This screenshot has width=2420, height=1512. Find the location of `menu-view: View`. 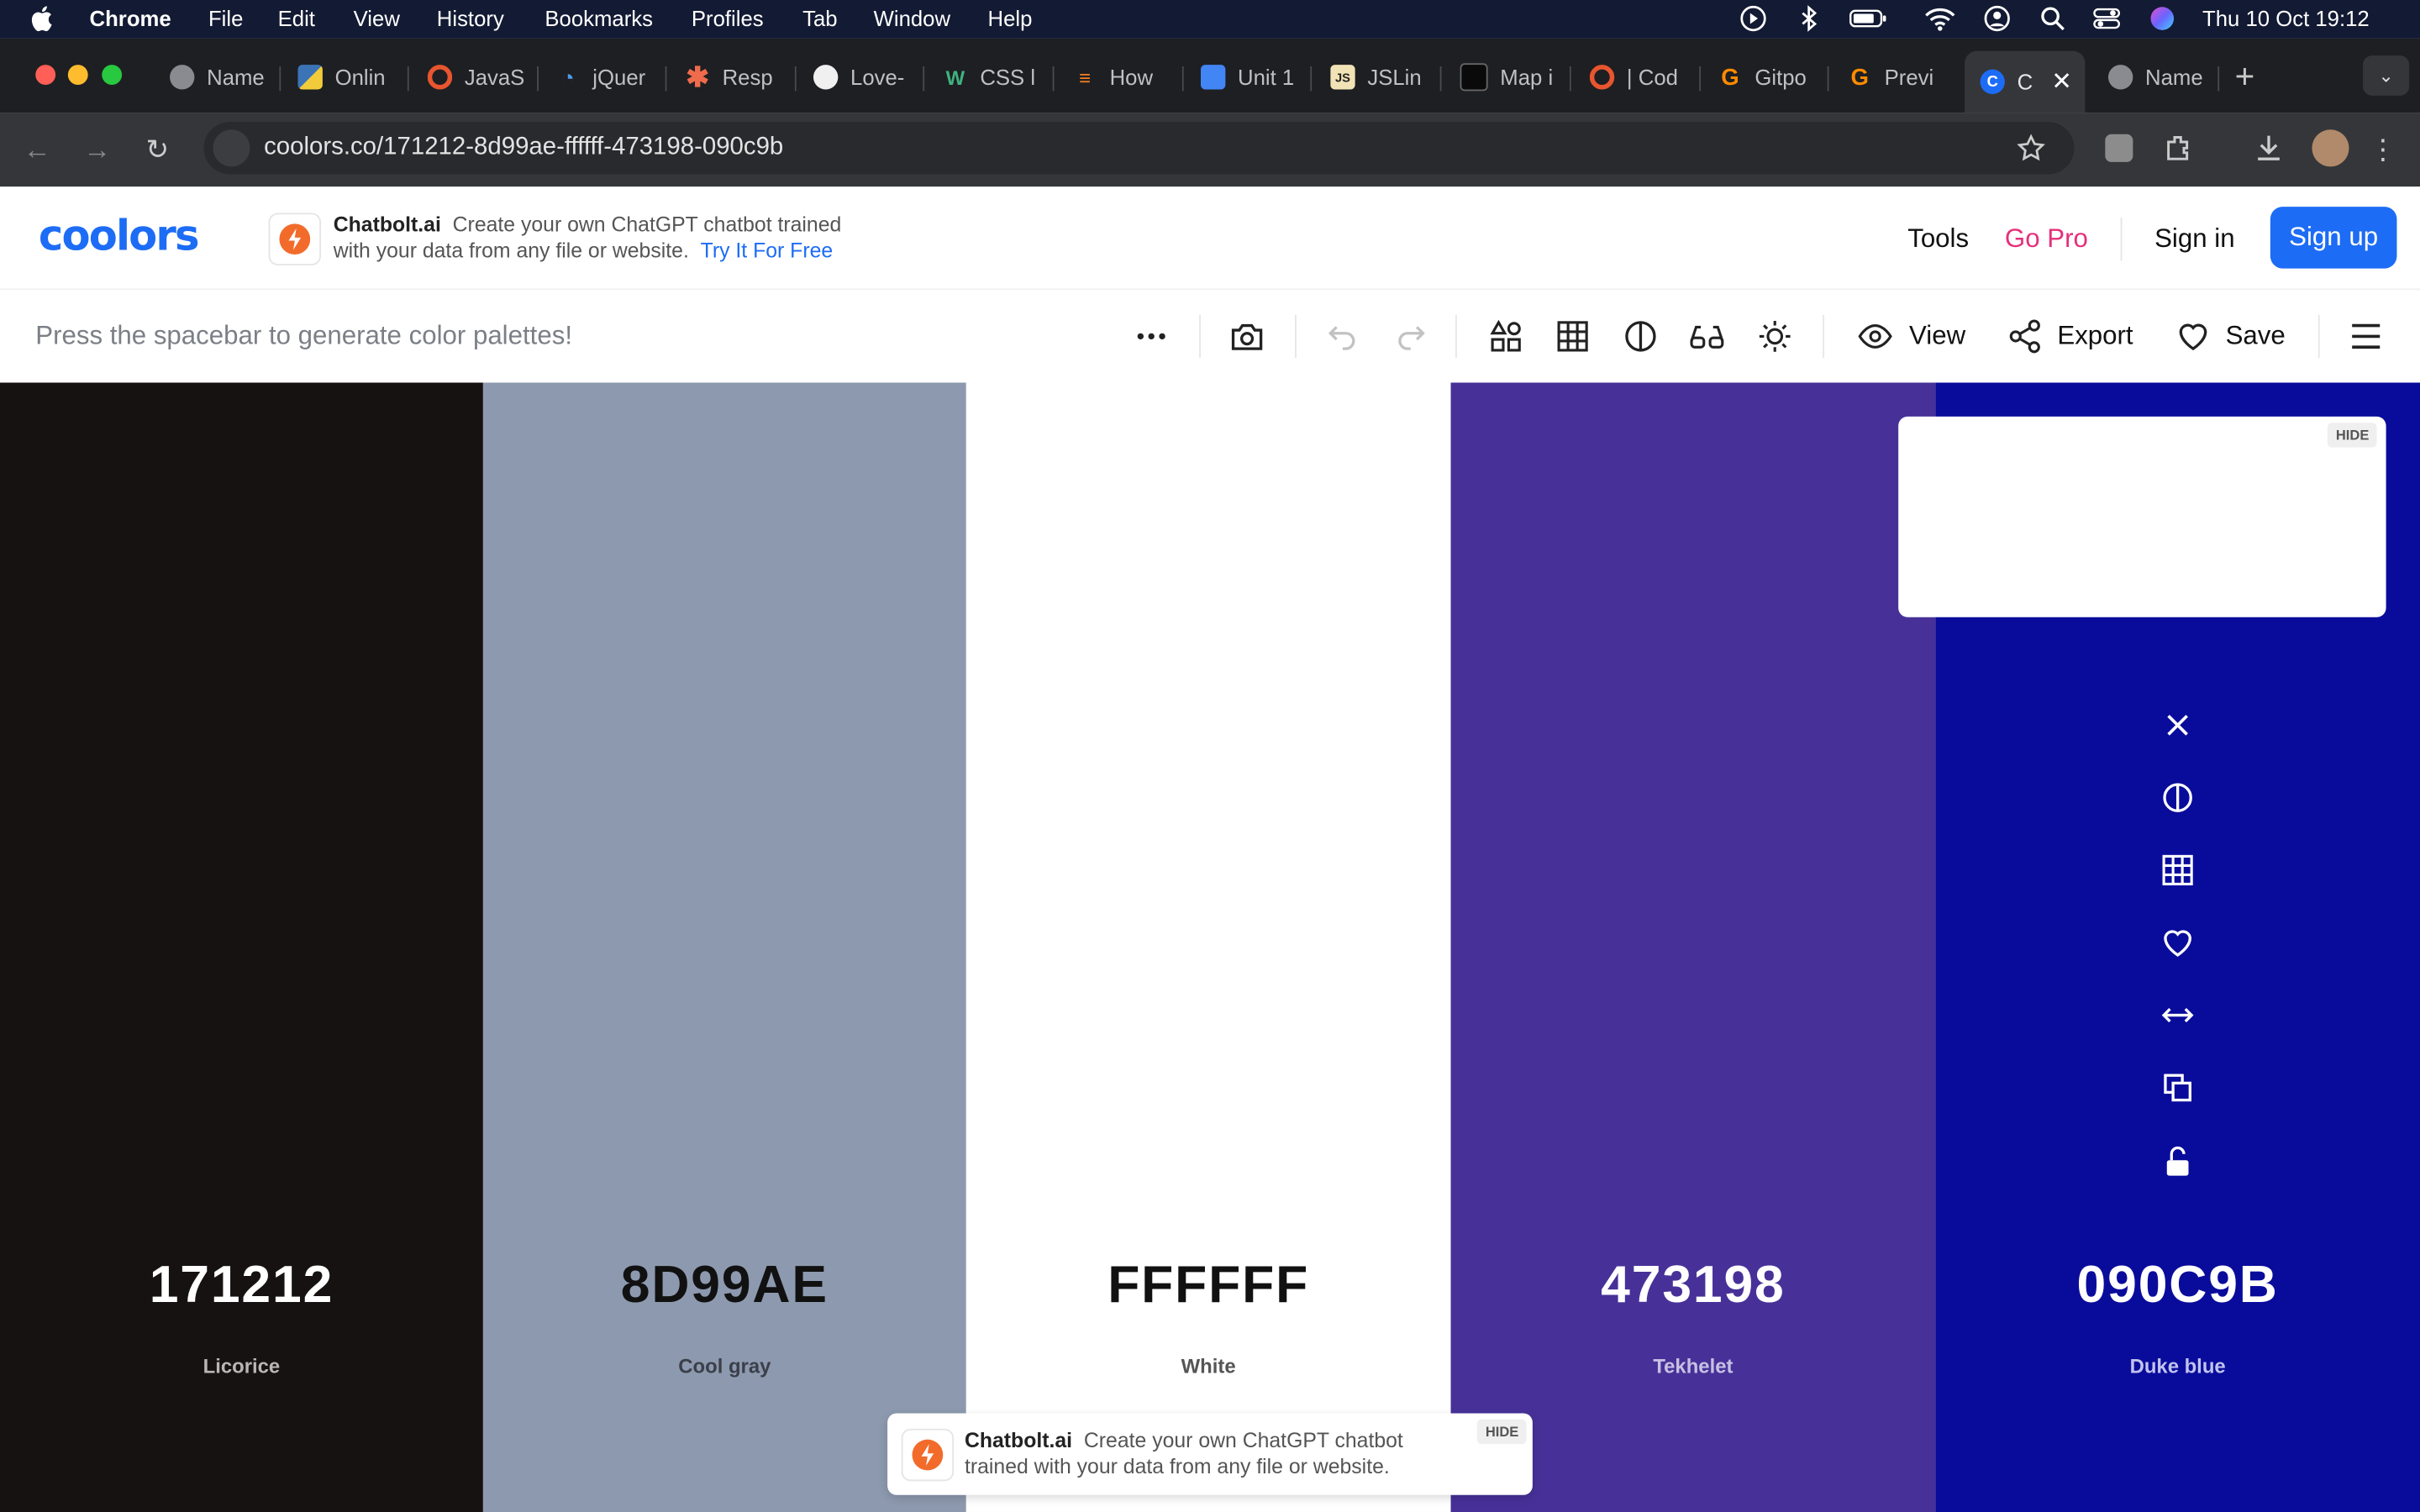

menu-view: View is located at coordinates (377, 18).